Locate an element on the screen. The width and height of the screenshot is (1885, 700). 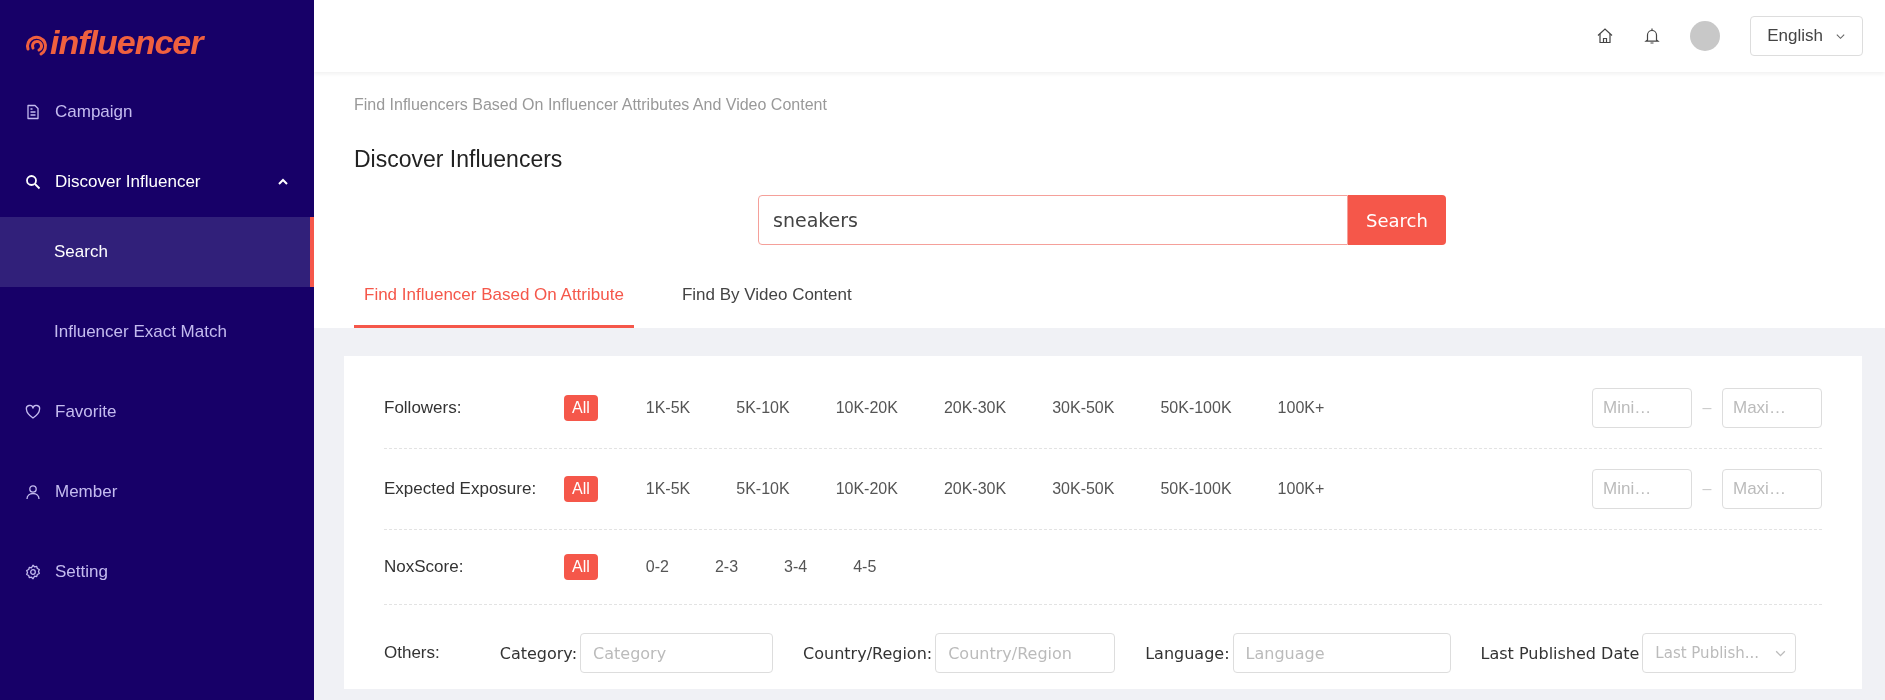
filter-option: 4-5 is located at coordinates (865, 567).